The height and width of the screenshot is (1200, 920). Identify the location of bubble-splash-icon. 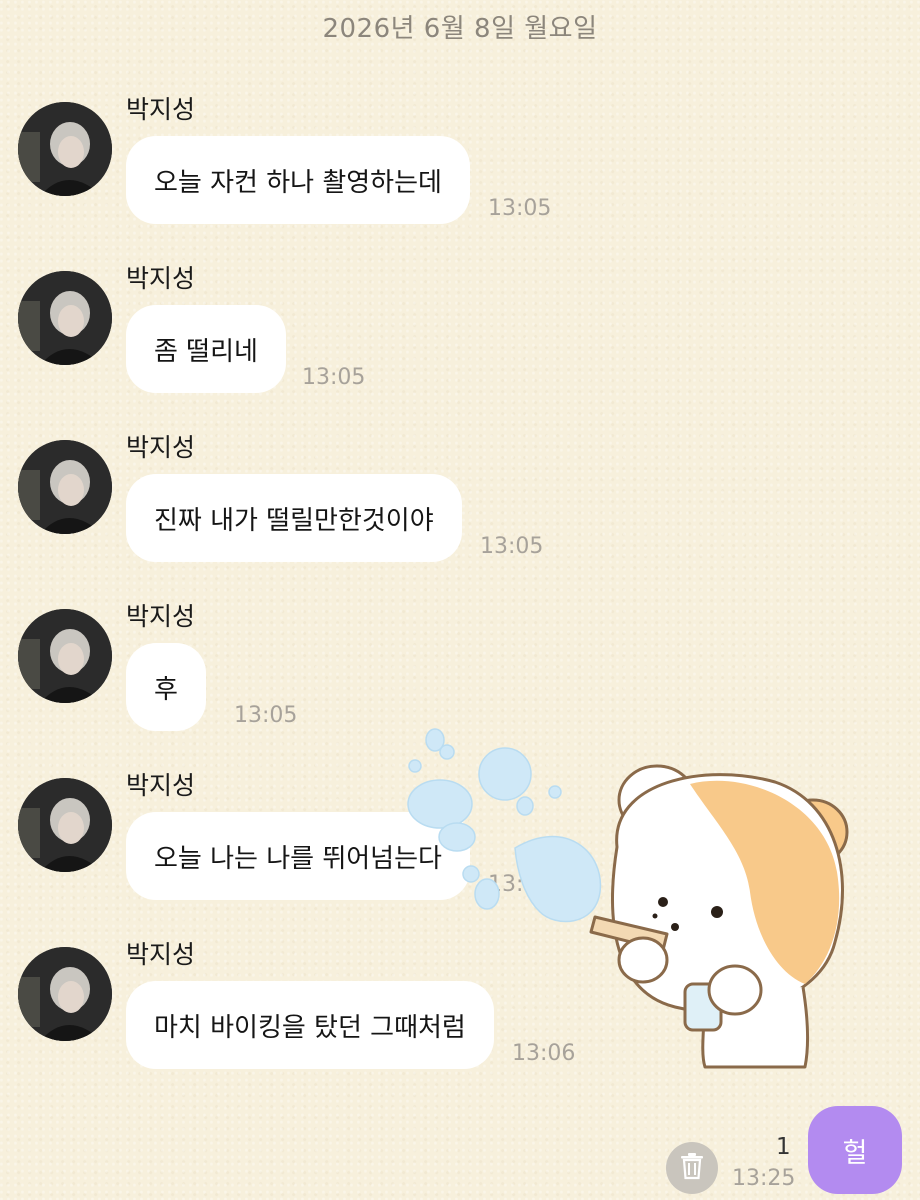
(504, 825).